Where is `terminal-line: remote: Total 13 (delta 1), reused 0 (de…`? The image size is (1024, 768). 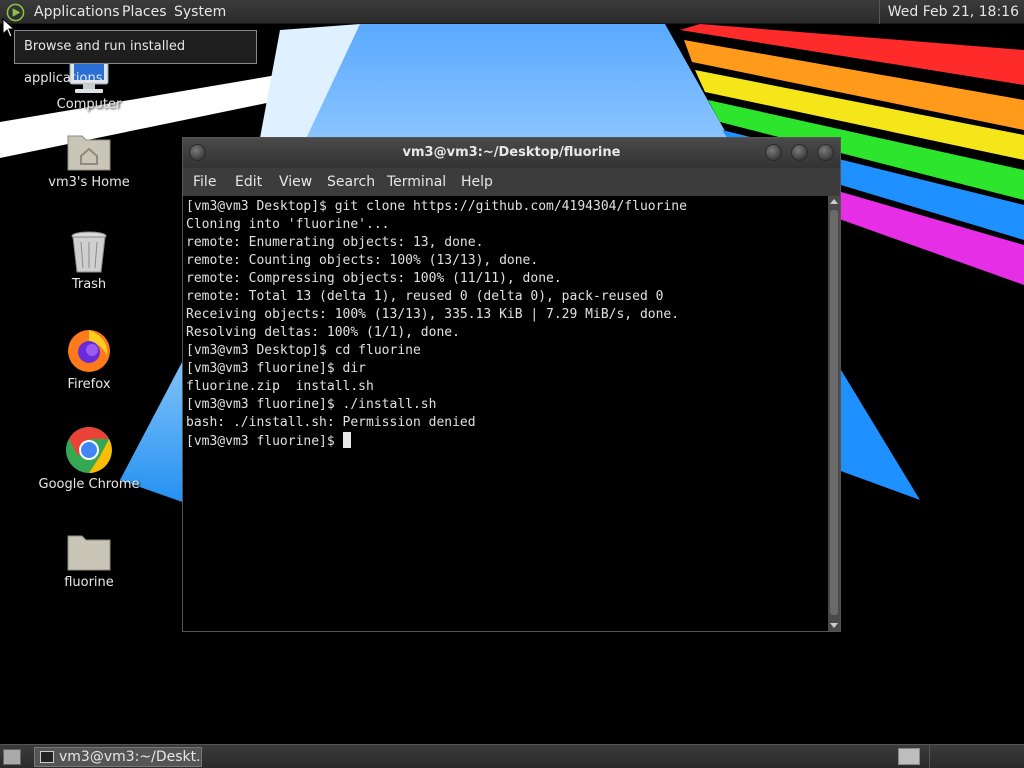
terminal-line: remote: Total 13 (delta 1), reused 0 (de… is located at coordinates (425, 296).